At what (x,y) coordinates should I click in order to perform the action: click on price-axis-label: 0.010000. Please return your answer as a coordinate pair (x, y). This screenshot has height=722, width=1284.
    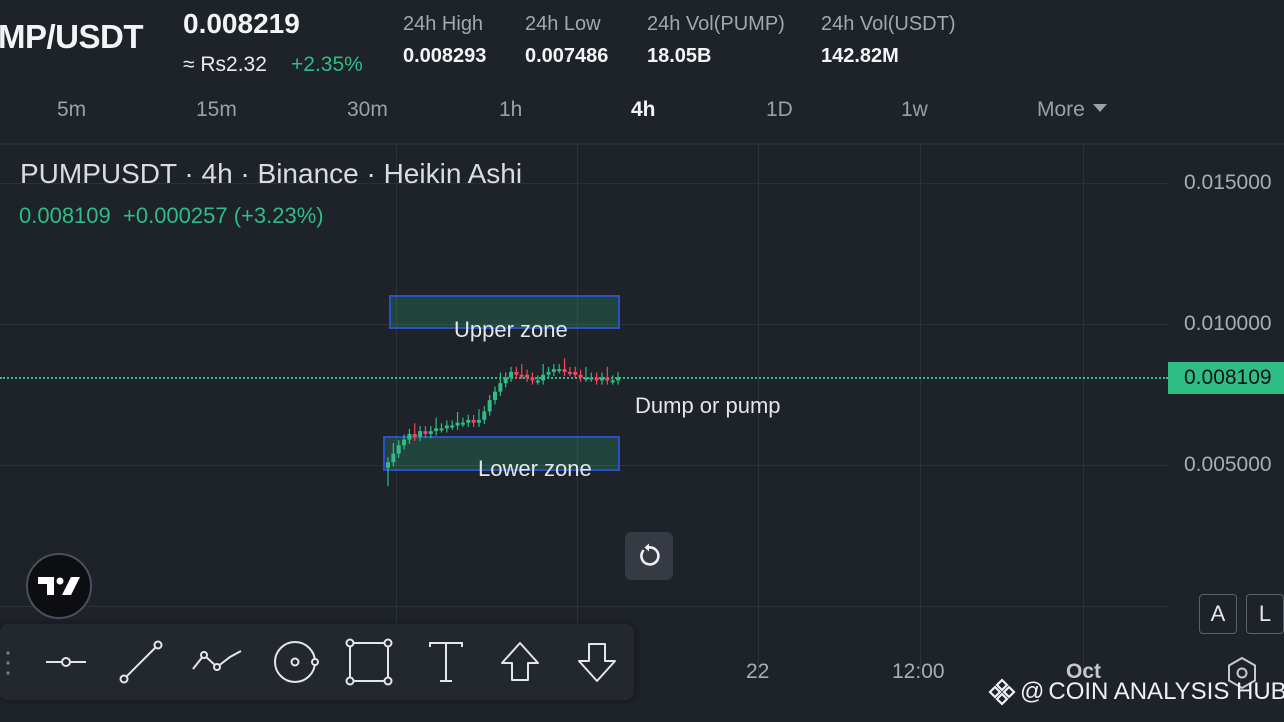
    Looking at the image, I should click on (1228, 323).